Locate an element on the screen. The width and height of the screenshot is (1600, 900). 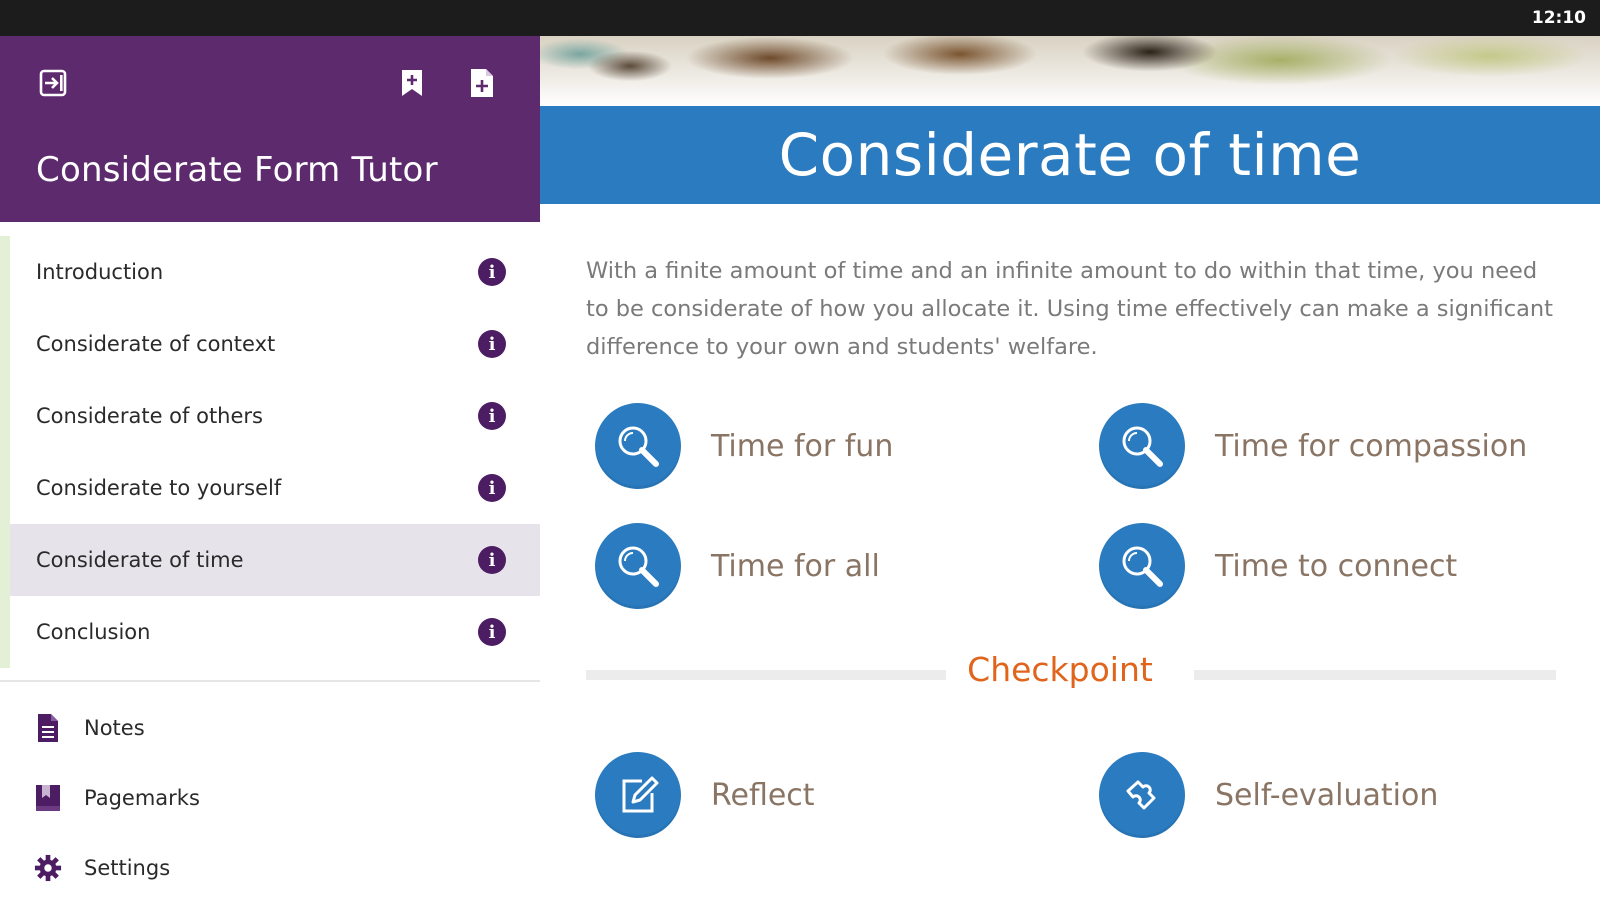
toc-item-considerate-to-yourself: Considerate to yourself i is located at coordinates (275, 488).